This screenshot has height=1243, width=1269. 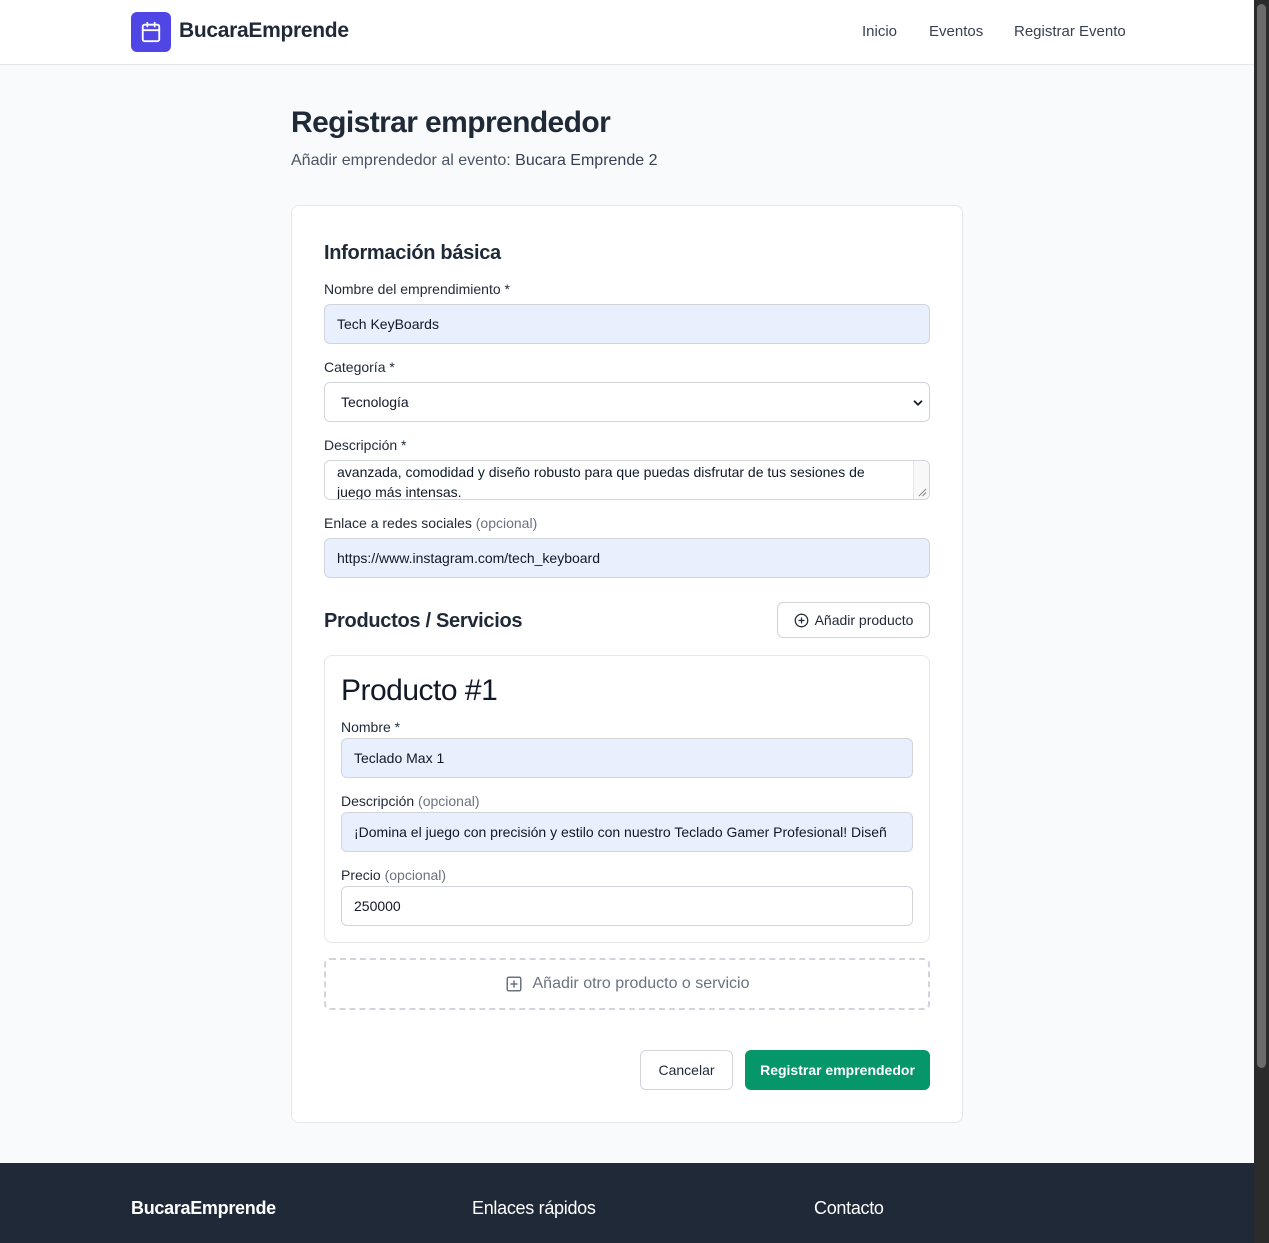 What do you see at coordinates (627, 906) in the screenshot?
I see `product-price-input: 250000` at bounding box center [627, 906].